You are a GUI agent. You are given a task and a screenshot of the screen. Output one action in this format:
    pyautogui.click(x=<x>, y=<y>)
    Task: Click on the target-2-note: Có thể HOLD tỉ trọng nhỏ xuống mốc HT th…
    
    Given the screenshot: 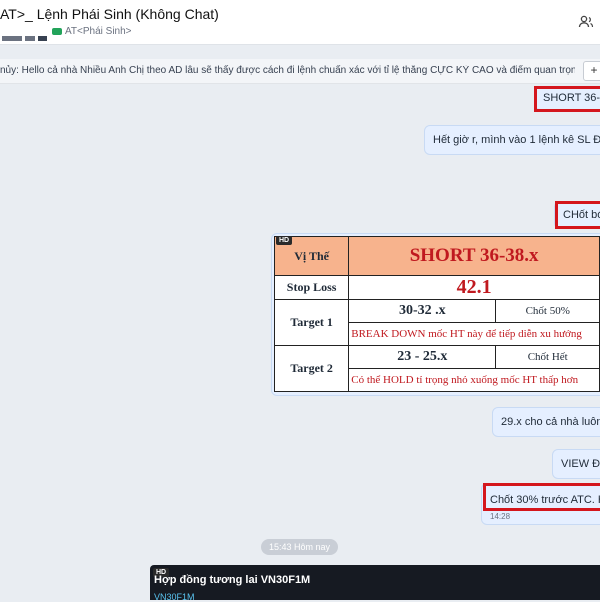 What is the action you would take?
    pyautogui.click(x=474, y=380)
    